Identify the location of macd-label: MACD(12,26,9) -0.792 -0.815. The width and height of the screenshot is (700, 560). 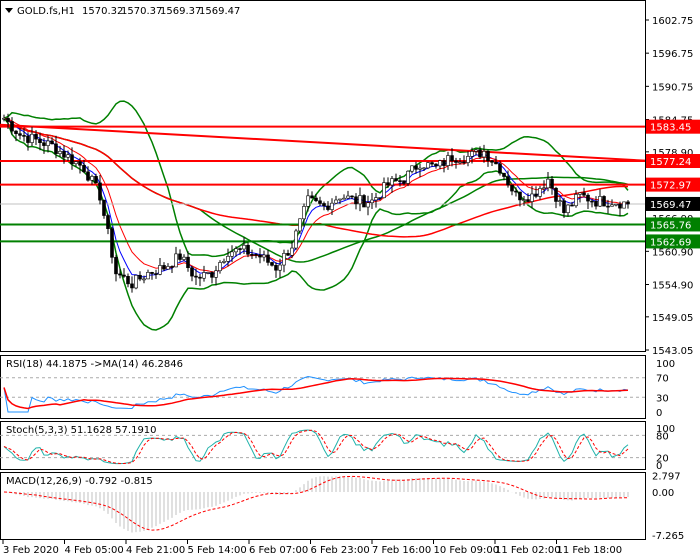
(79, 481).